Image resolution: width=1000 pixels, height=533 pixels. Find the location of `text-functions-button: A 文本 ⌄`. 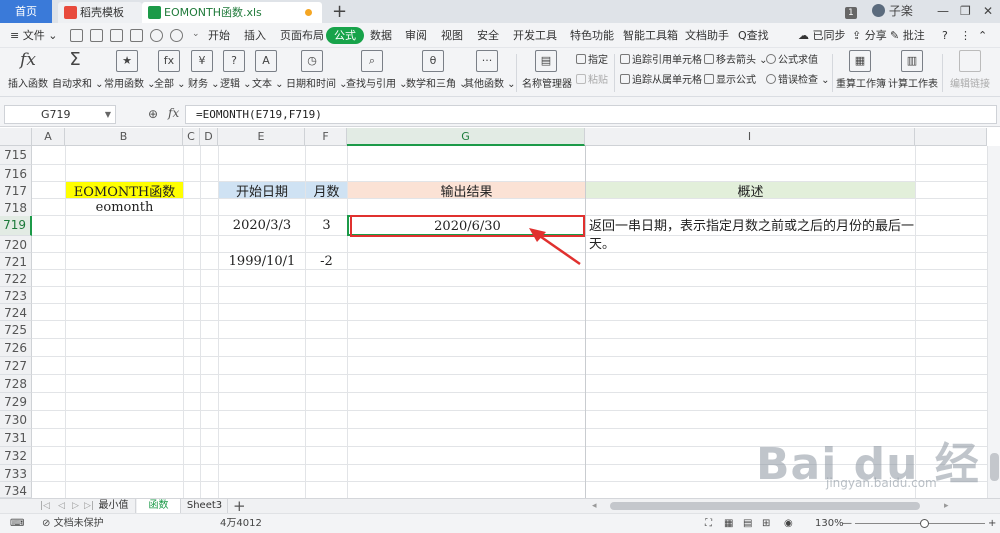

text-functions-button: A 文本 ⌄ is located at coordinates (268, 70).